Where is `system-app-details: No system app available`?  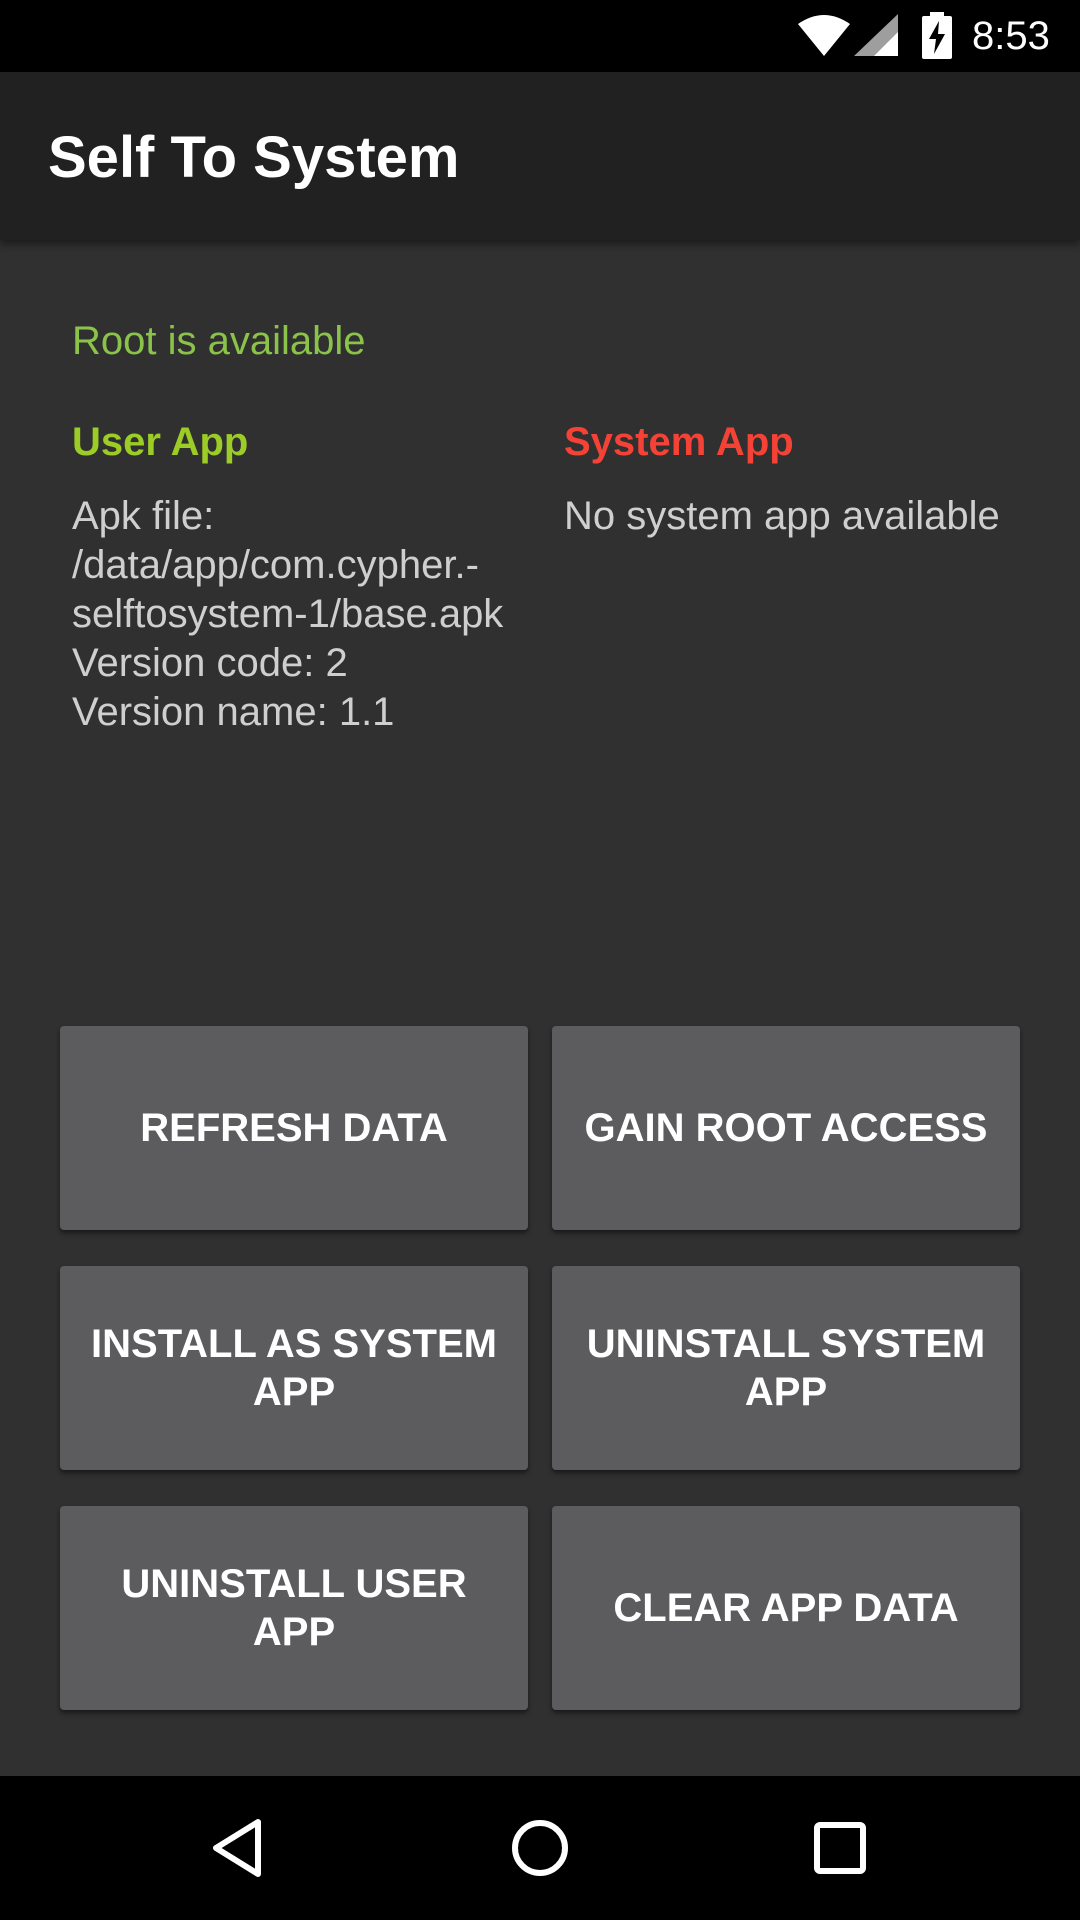 system-app-details: No system app available is located at coordinates (782, 516).